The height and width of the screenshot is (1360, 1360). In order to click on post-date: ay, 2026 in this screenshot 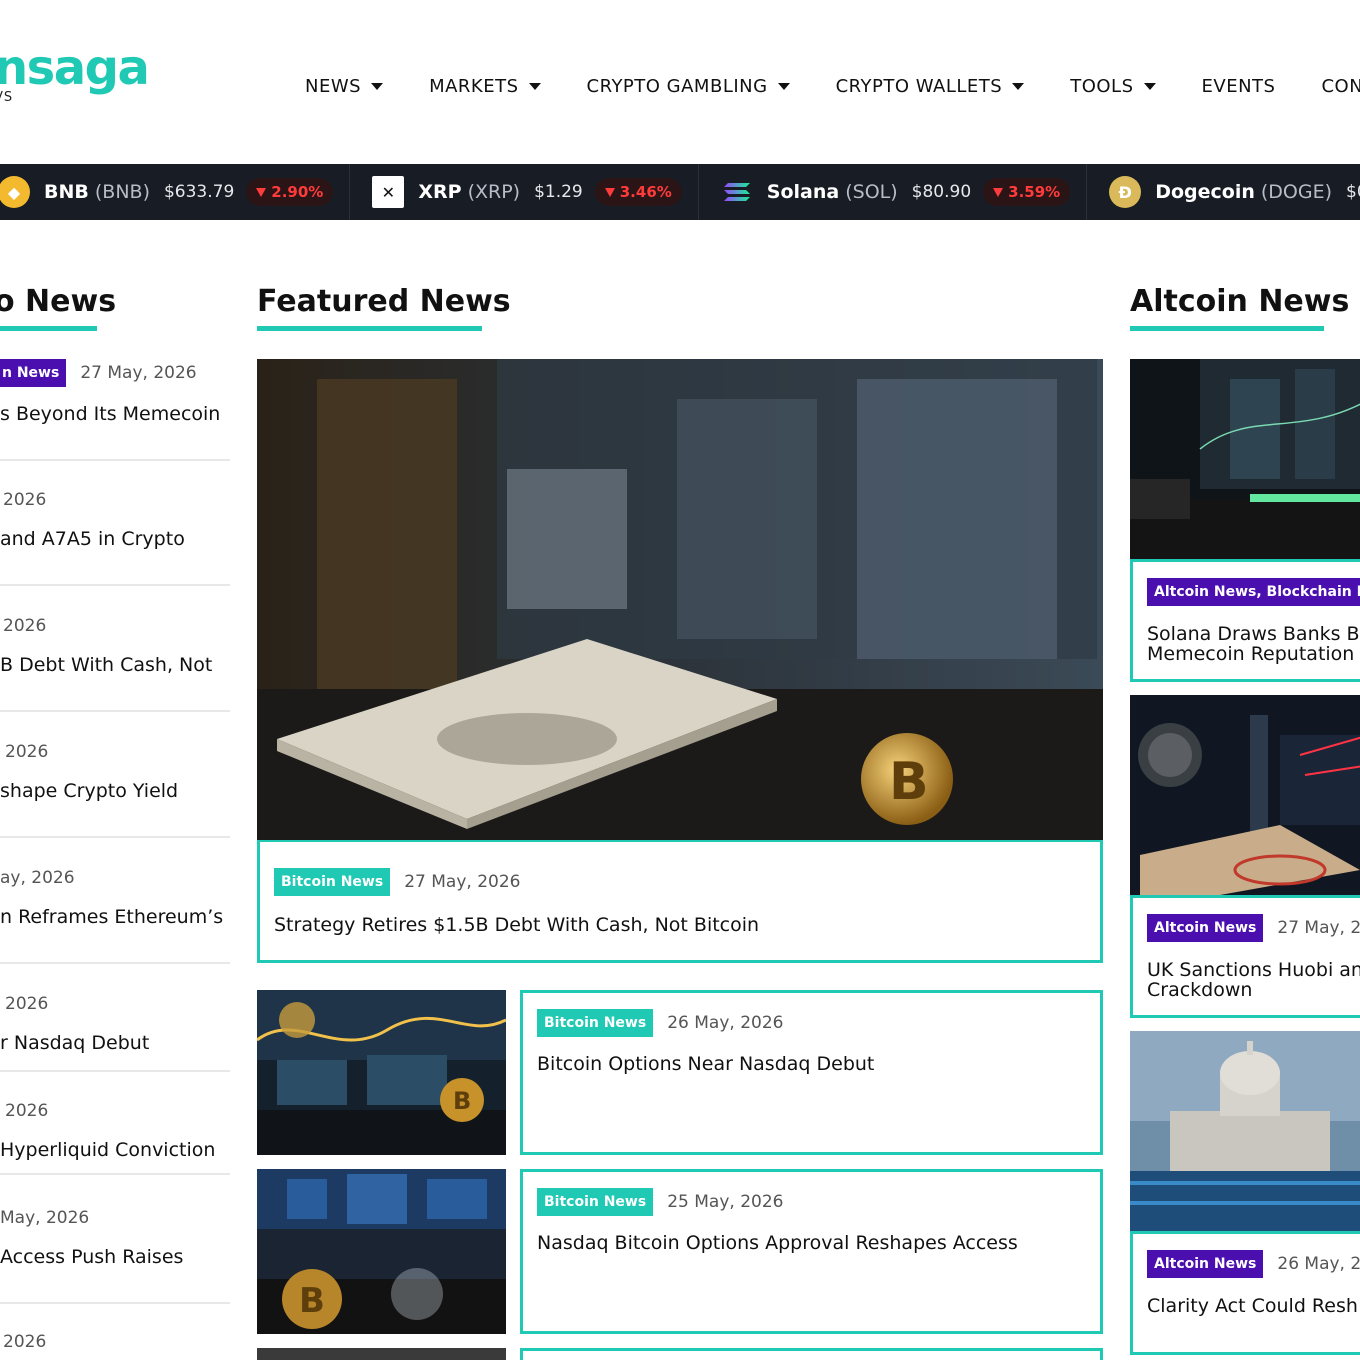, I will do `click(37, 878)`.